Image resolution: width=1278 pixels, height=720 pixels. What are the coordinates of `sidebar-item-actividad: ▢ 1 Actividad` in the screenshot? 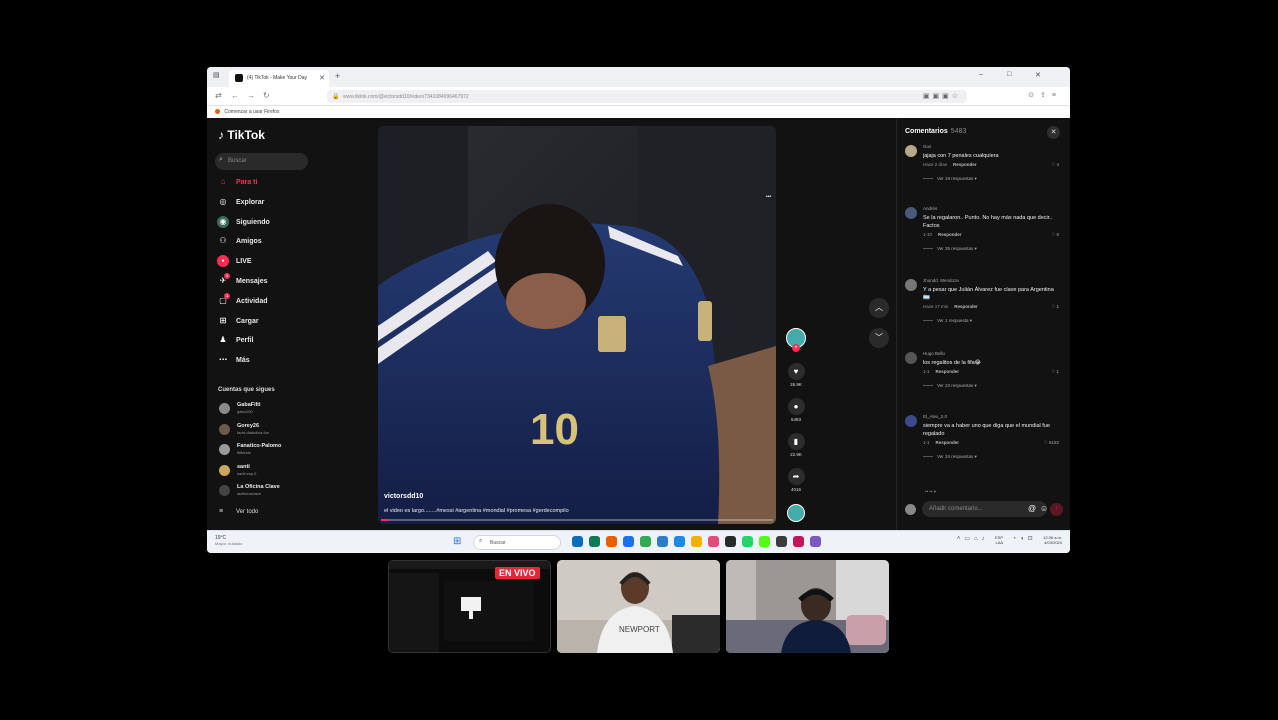 It's located at (277, 300).